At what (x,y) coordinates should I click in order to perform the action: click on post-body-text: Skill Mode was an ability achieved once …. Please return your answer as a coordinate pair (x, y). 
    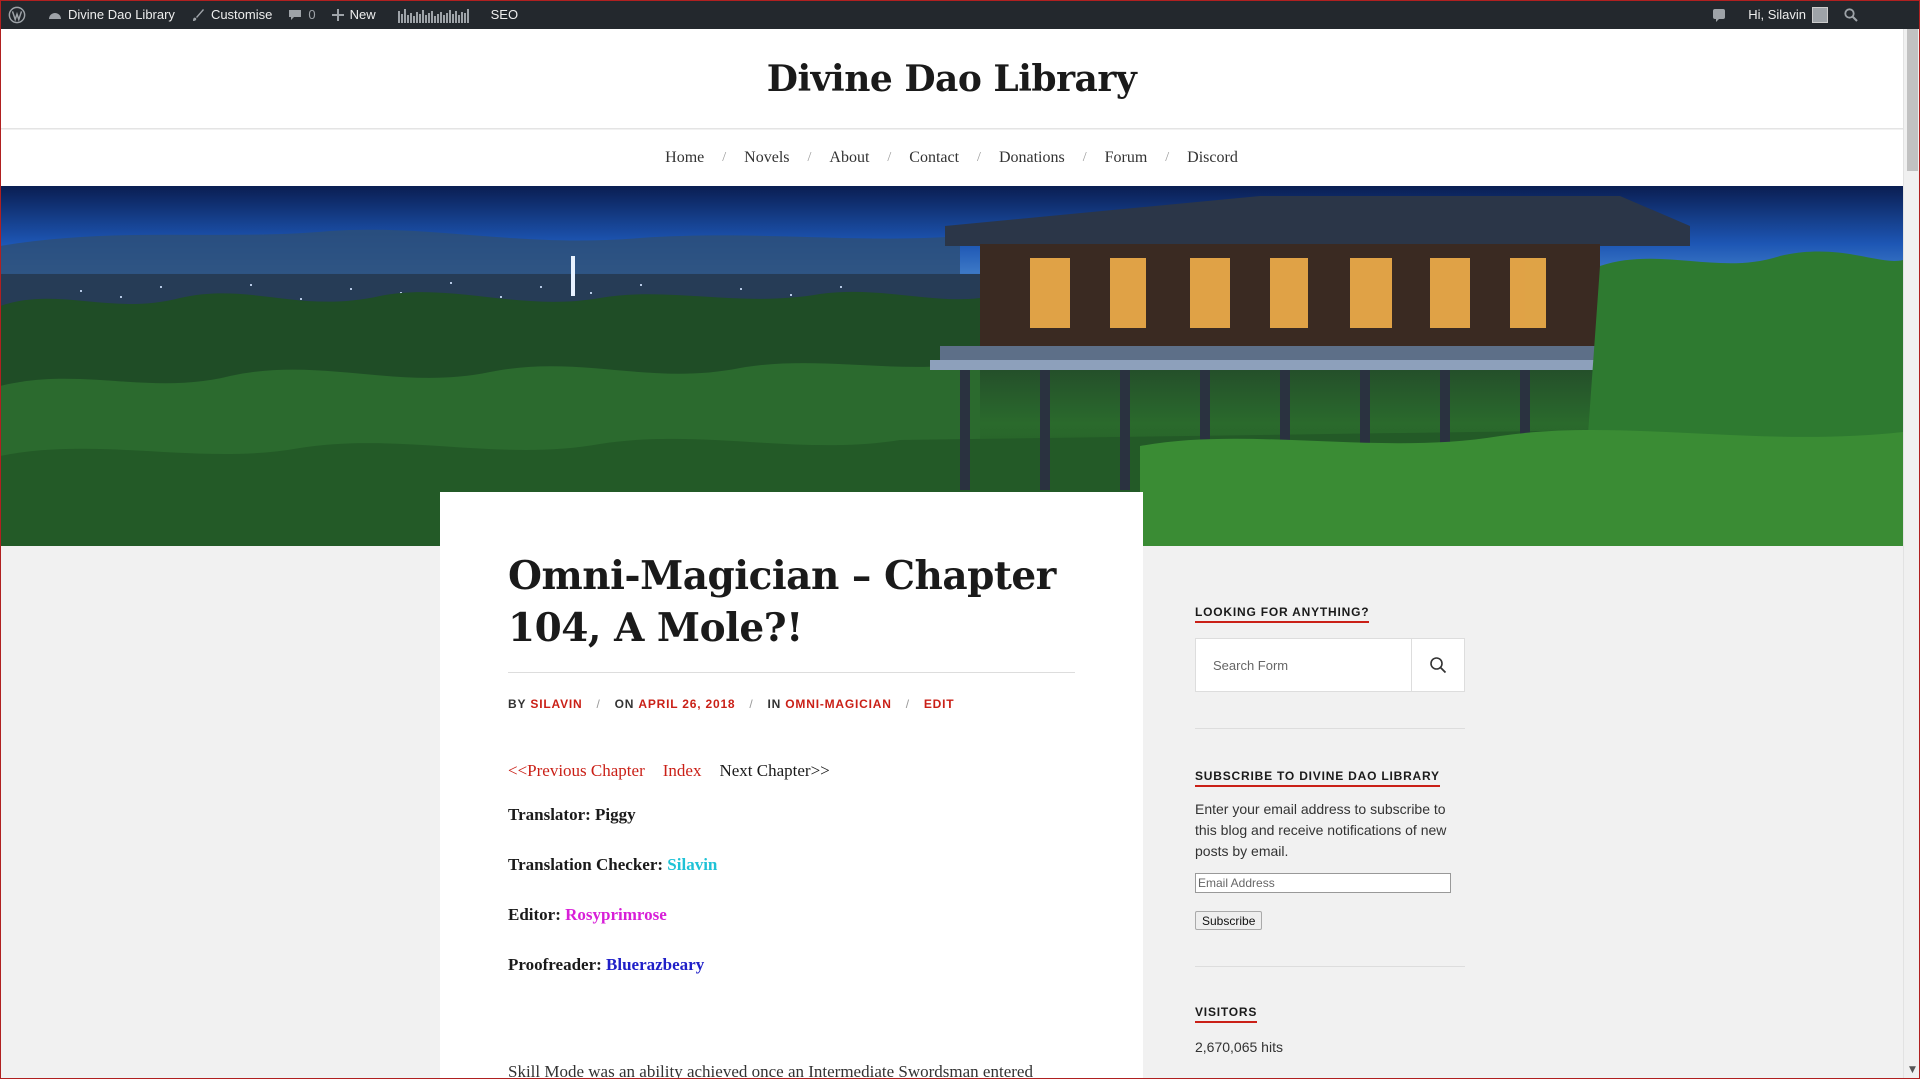
    Looking at the image, I should click on (770, 1070).